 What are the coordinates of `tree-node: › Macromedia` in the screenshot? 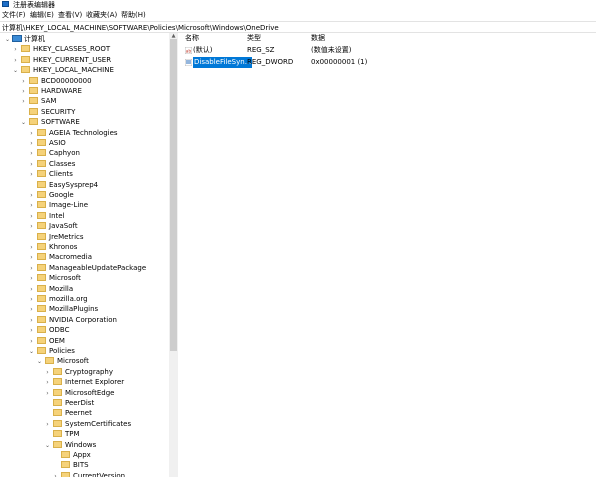 It's located at (60, 257).